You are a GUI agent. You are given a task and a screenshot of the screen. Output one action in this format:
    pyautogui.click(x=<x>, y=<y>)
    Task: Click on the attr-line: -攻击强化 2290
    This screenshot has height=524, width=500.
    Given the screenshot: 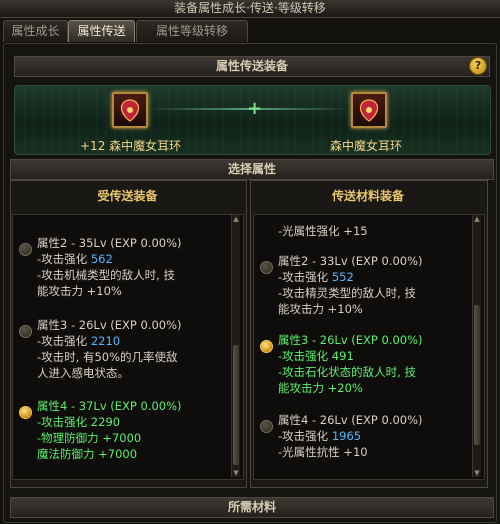 What is the action you would take?
    pyautogui.click(x=79, y=422)
    